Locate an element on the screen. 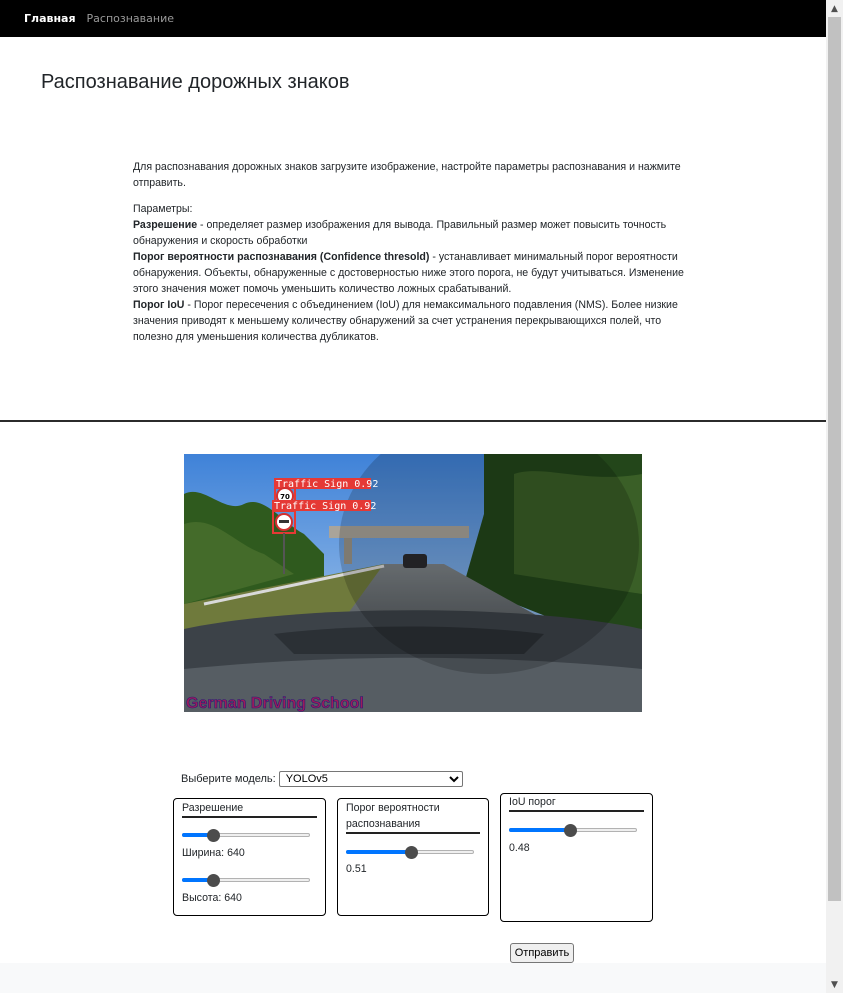  submit-button: Отправить is located at coordinates (542, 953).